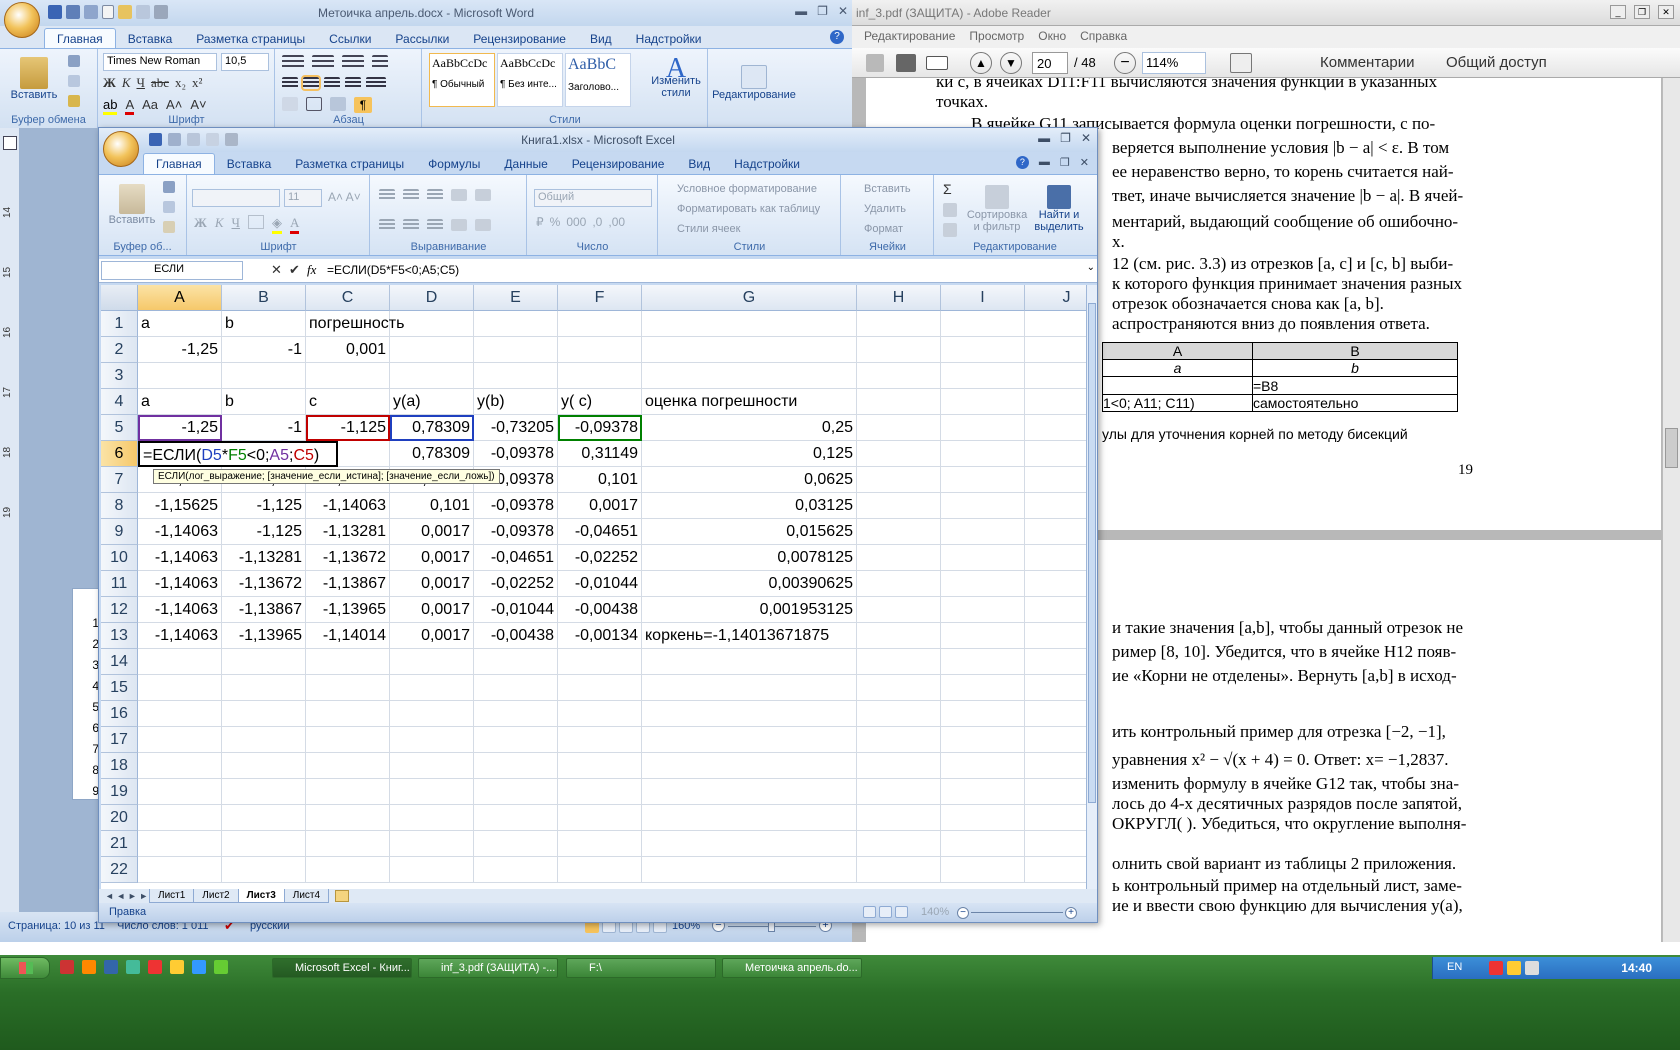  Describe the element at coordinates (996, 37) in the screenshot. I see `pdf-menu-item: Просмотр` at that location.